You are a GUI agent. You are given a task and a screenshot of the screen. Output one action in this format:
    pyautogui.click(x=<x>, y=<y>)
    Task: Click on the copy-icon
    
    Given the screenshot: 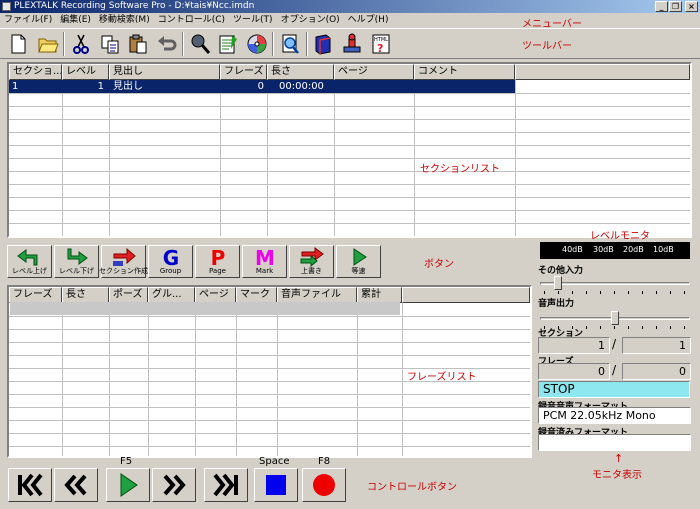 What is the action you would take?
    pyautogui.click(x=110, y=44)
    